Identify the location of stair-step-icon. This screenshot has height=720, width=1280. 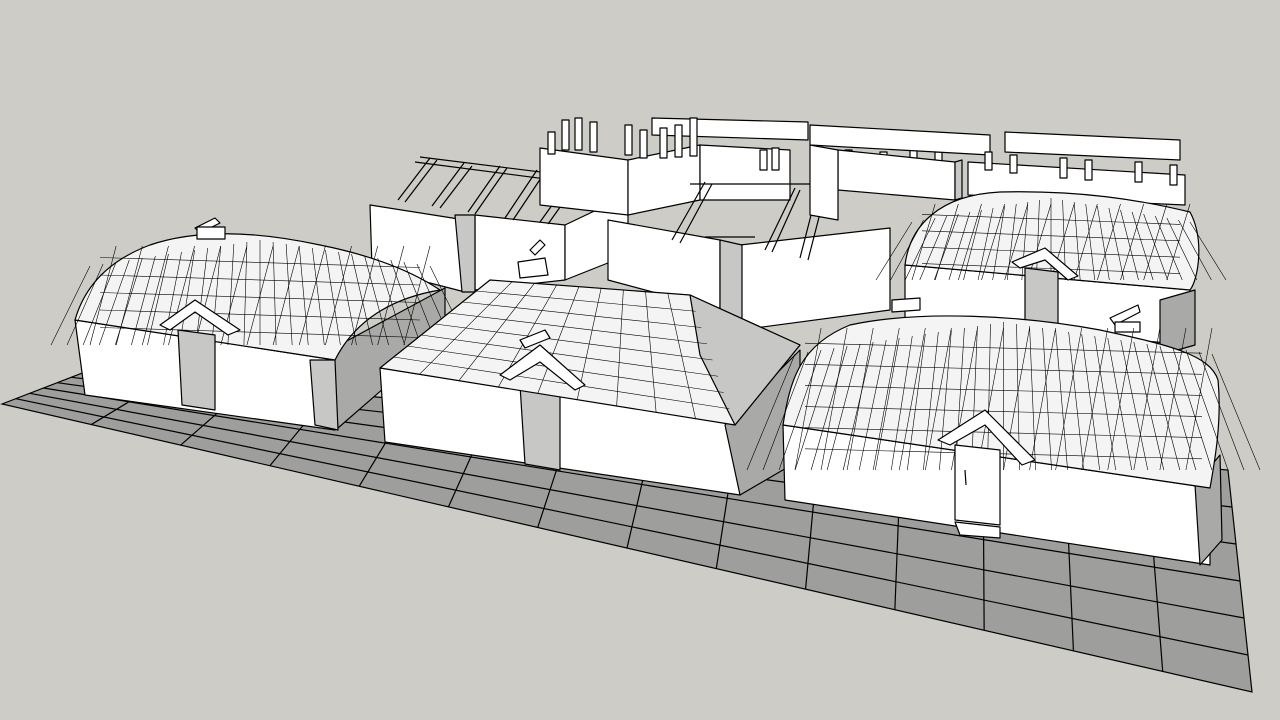
(906, 305).